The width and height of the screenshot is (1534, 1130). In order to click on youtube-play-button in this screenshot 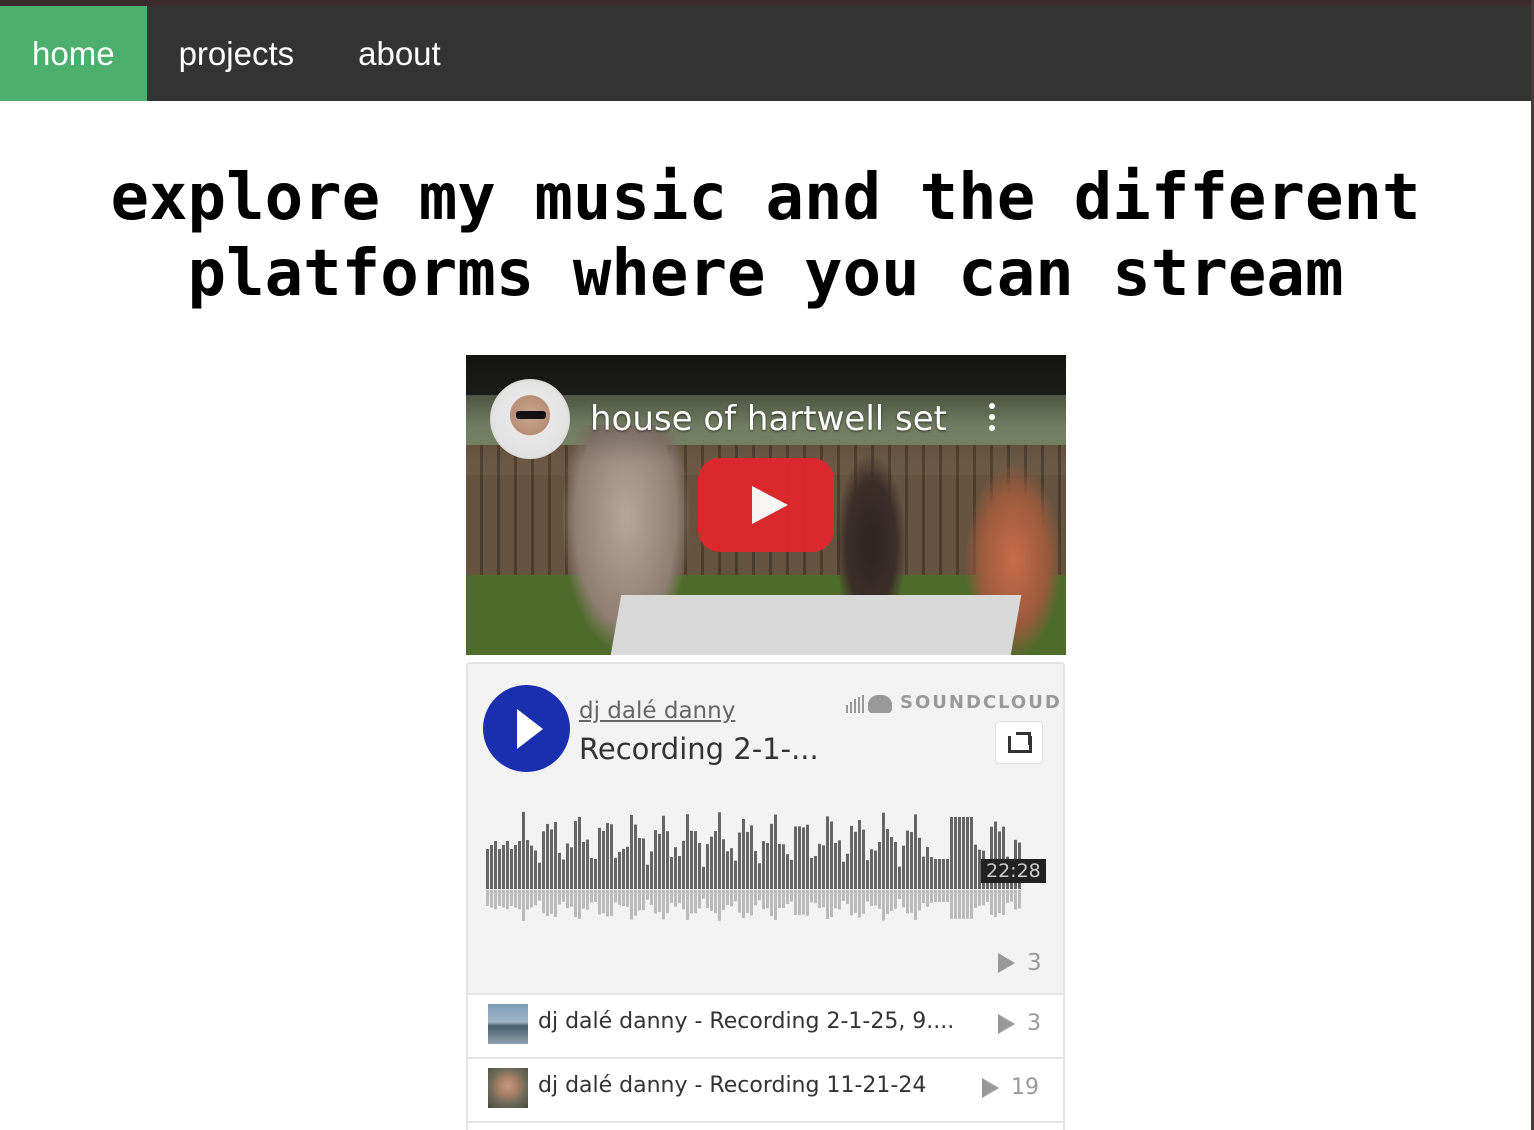, I will do `click(766, 505)`.